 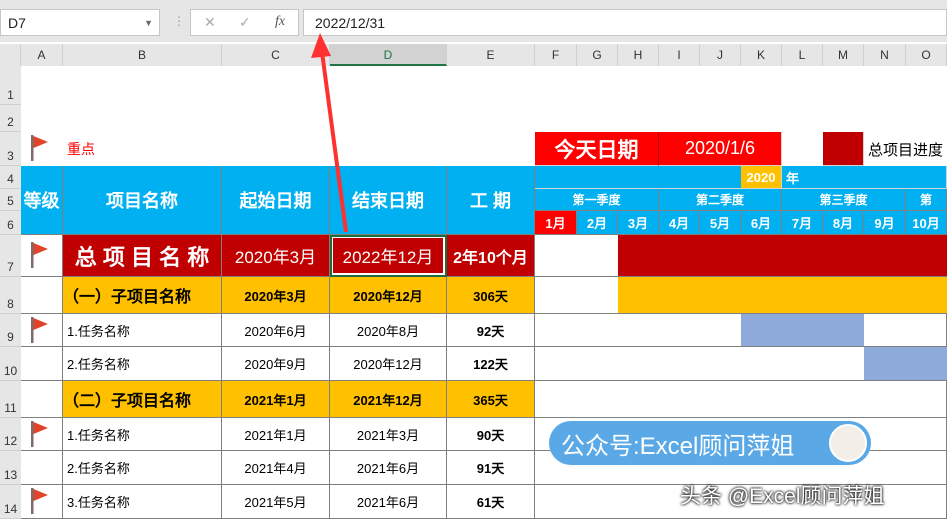 What do you see at coordinates (321, 45) in the screenshot?
I see `arrow-head` at bounding box center [321, 45].